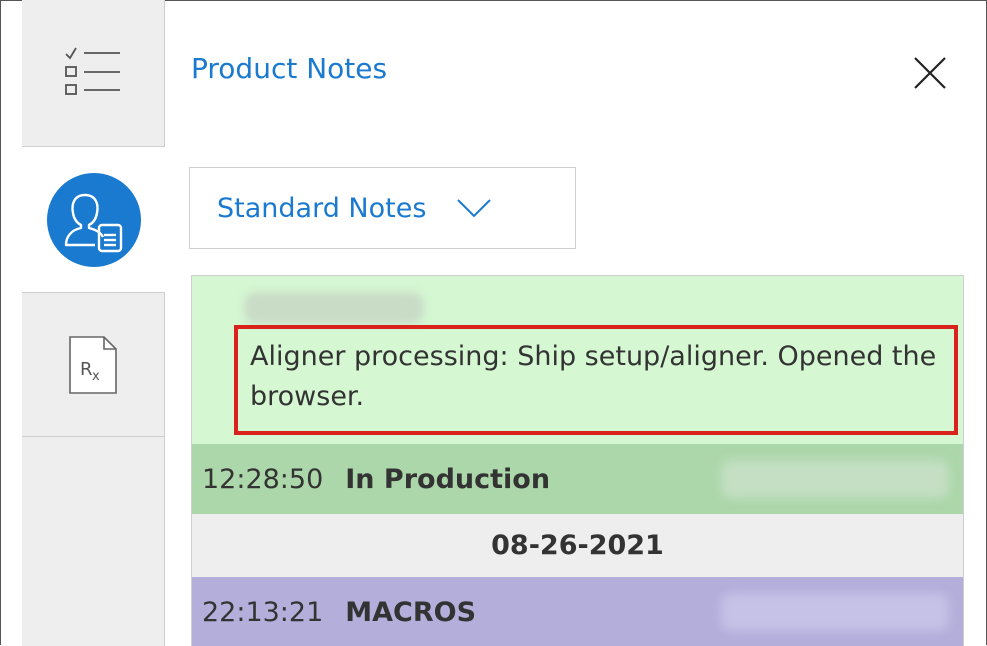 The image size is (987, 646). I want to click on side-rail: R x, so click(93, 323).